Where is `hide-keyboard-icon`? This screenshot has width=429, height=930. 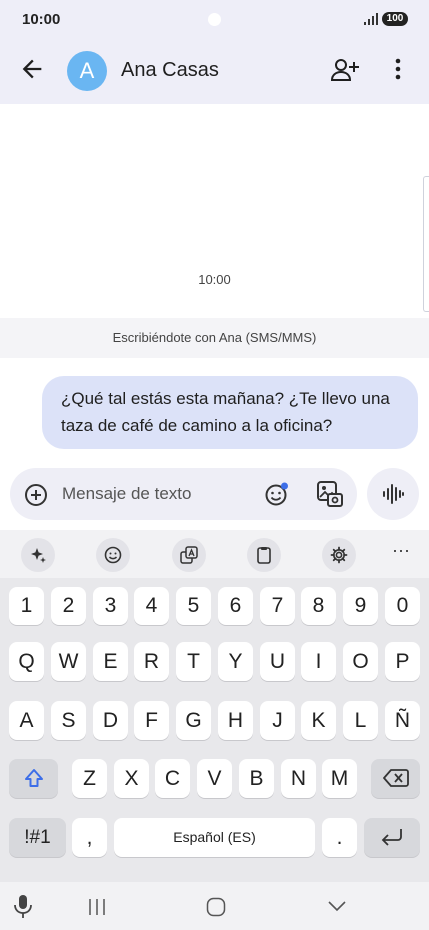 hide-keyboard-icon is located at coordinates (337, 906).